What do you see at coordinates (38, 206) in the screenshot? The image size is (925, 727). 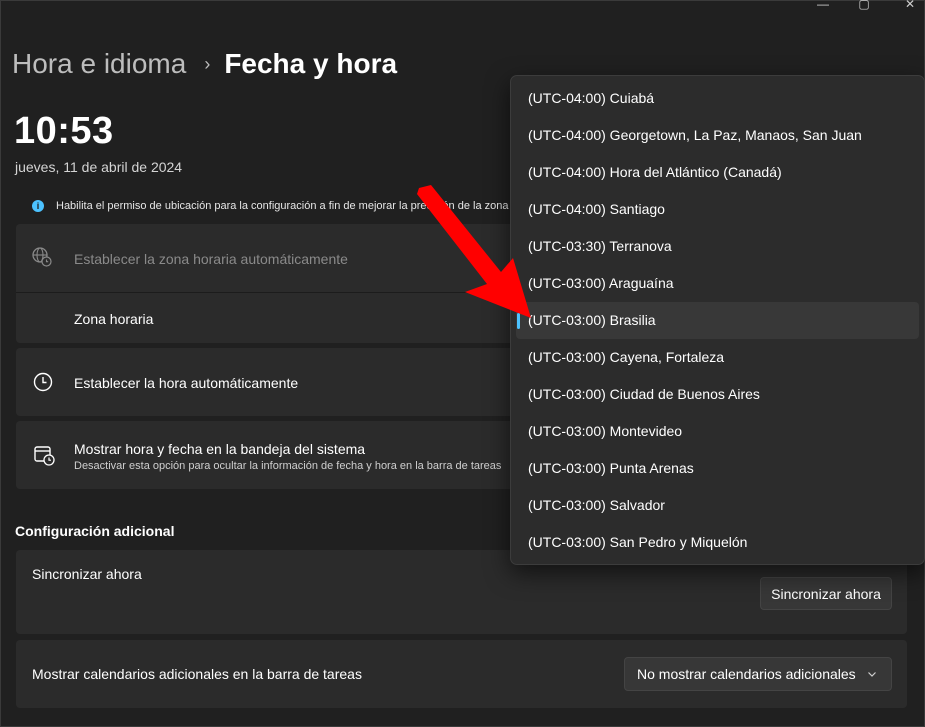 I see `info-icon: i` at bounding box center [38, 206].